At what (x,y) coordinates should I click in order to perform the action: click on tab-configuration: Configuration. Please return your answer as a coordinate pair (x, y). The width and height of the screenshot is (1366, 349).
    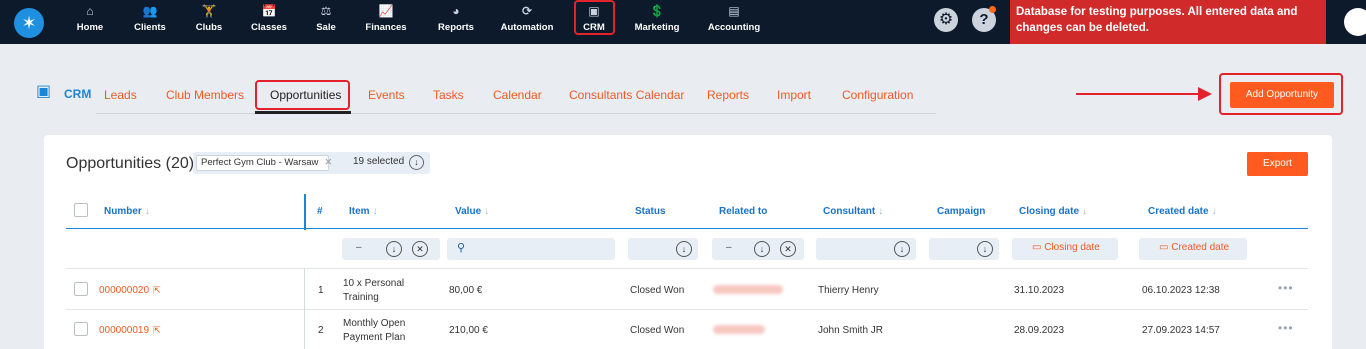
    Looking at the image, I should click on (877, 95).